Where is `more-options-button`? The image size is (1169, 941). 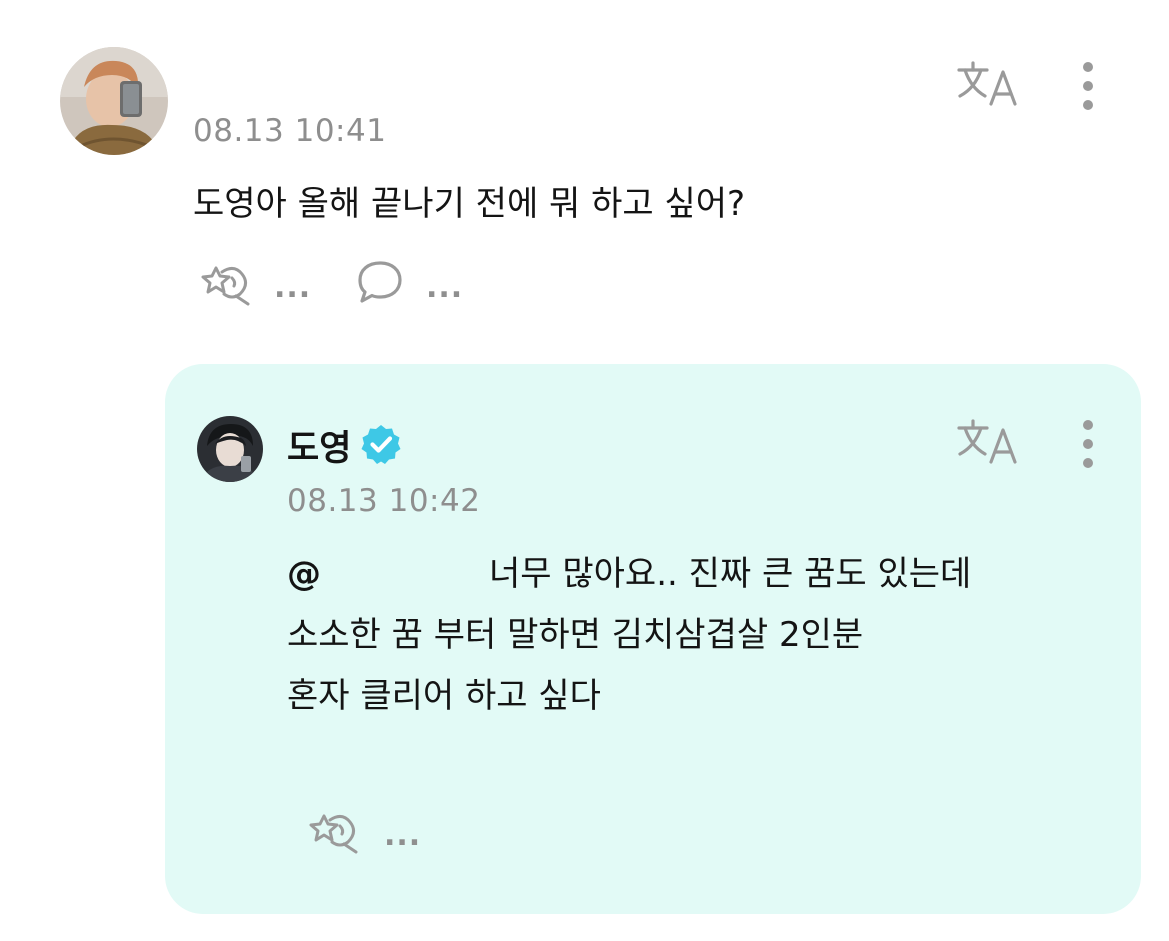 more-options-button is located at coordinates (1088, 86).